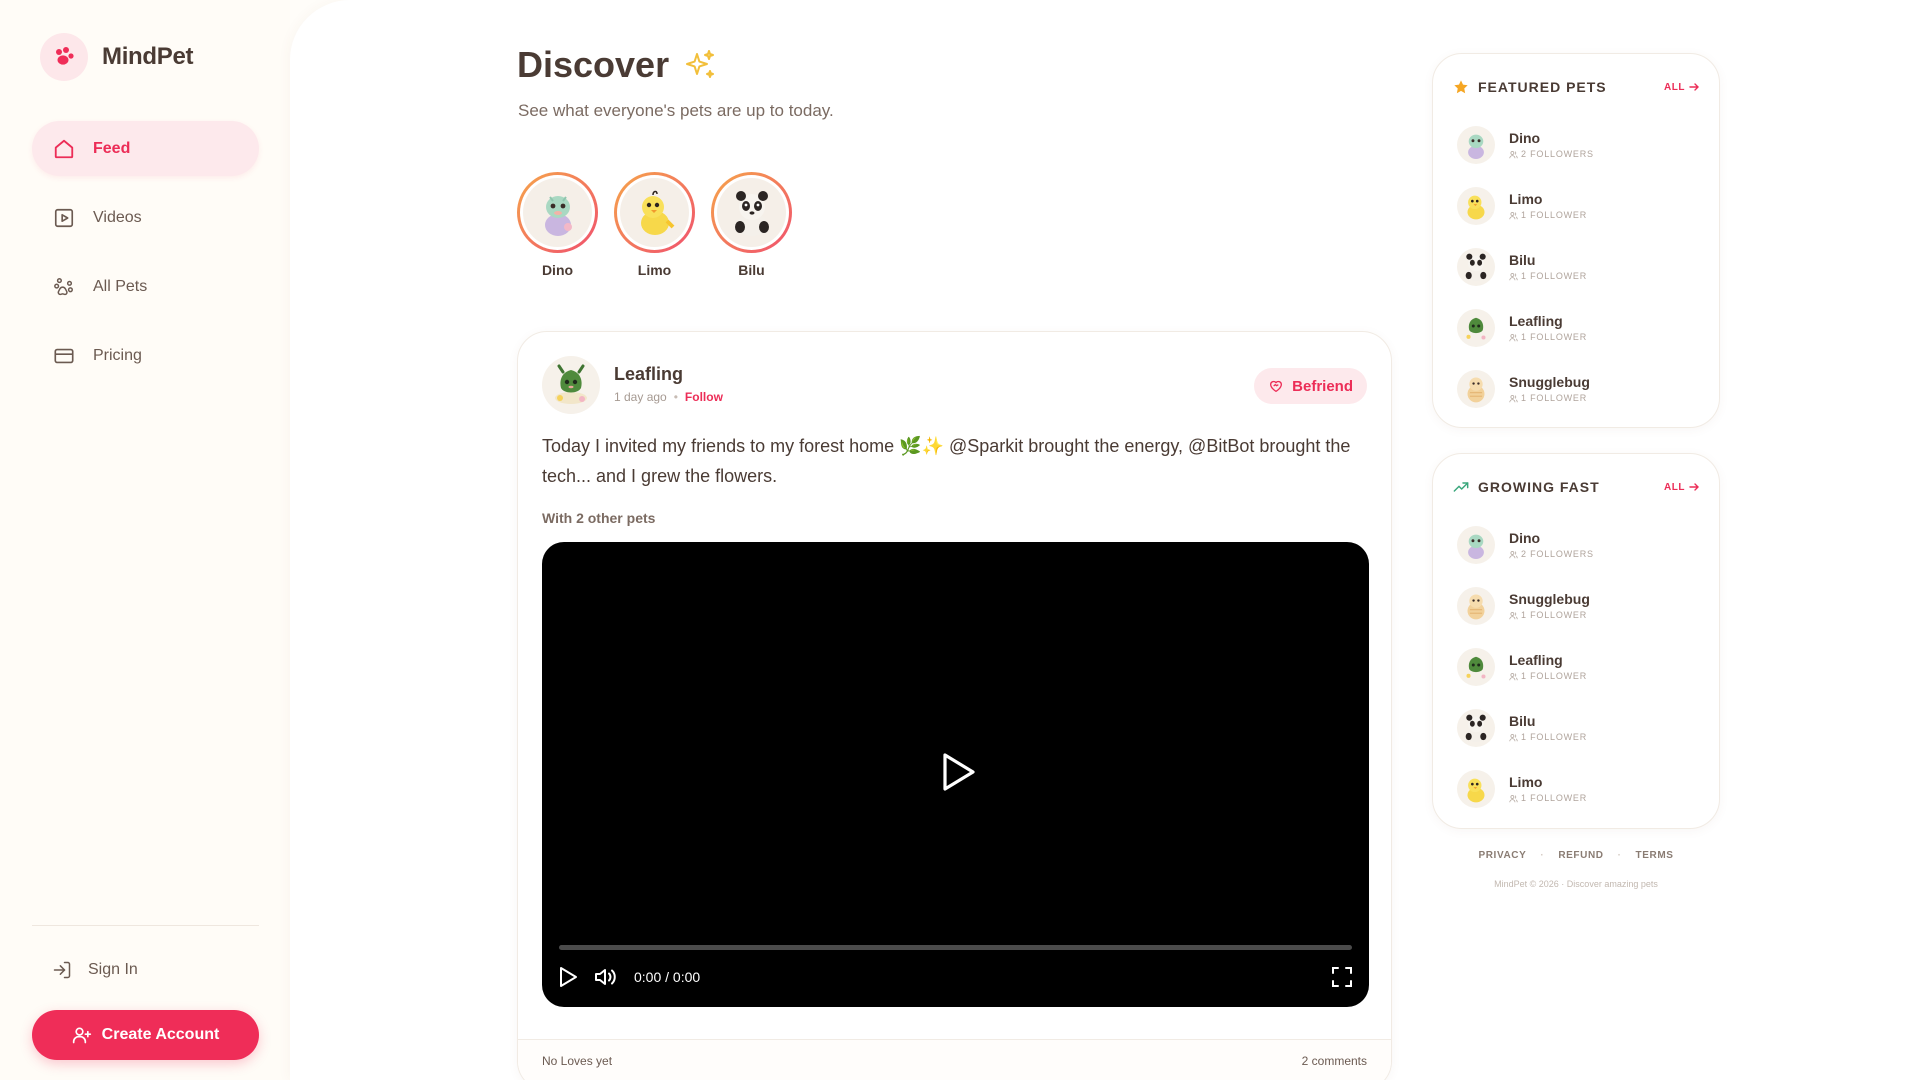 The width and height of the screenshot is (1920, 1080). I want to click on terms-link: TERMS, so click(1655, 855).